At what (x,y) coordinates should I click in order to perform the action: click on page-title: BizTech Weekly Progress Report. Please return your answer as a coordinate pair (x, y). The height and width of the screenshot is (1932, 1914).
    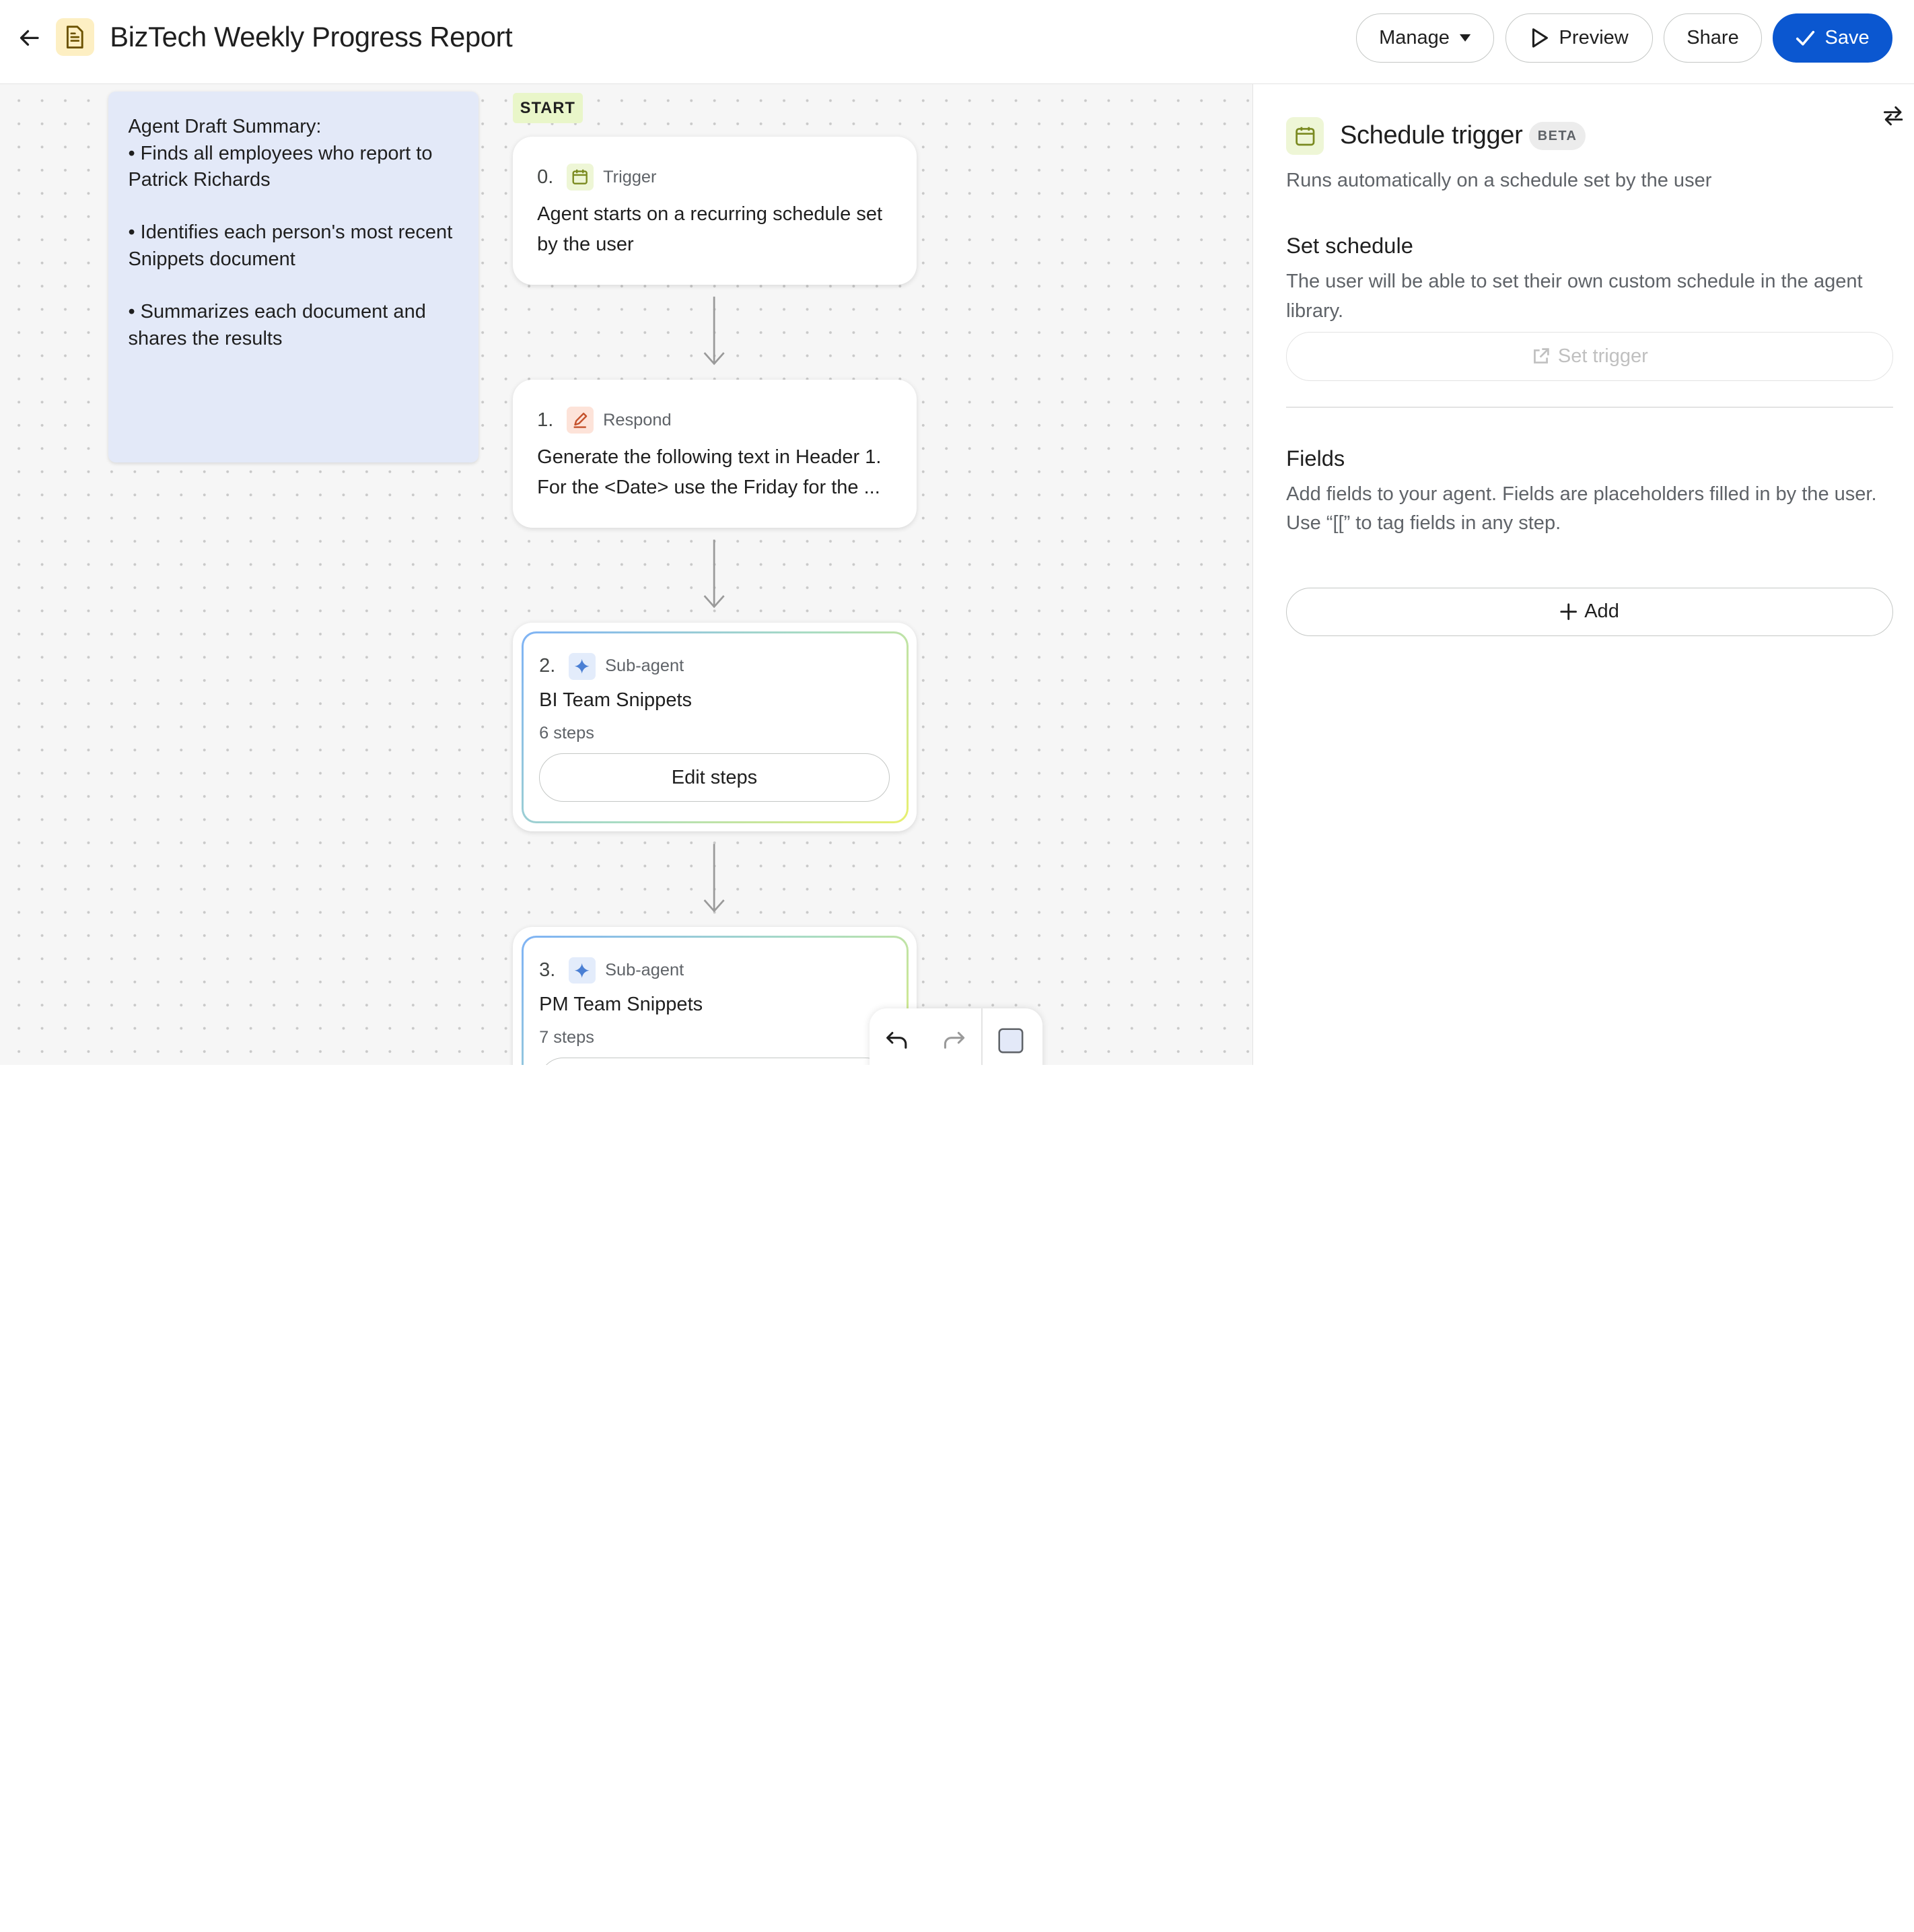
    Looking at the image, I should click on (311, 36).